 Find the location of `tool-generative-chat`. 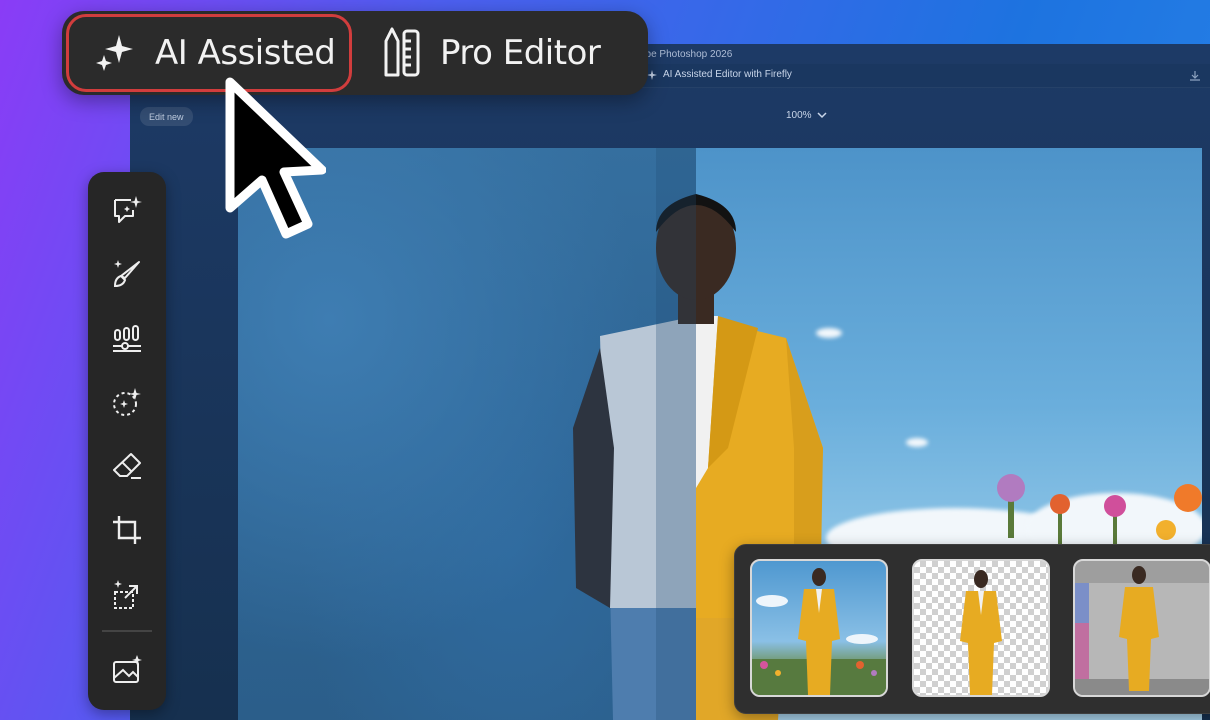

tool-generative-chat is located at coordinates (127, 210).